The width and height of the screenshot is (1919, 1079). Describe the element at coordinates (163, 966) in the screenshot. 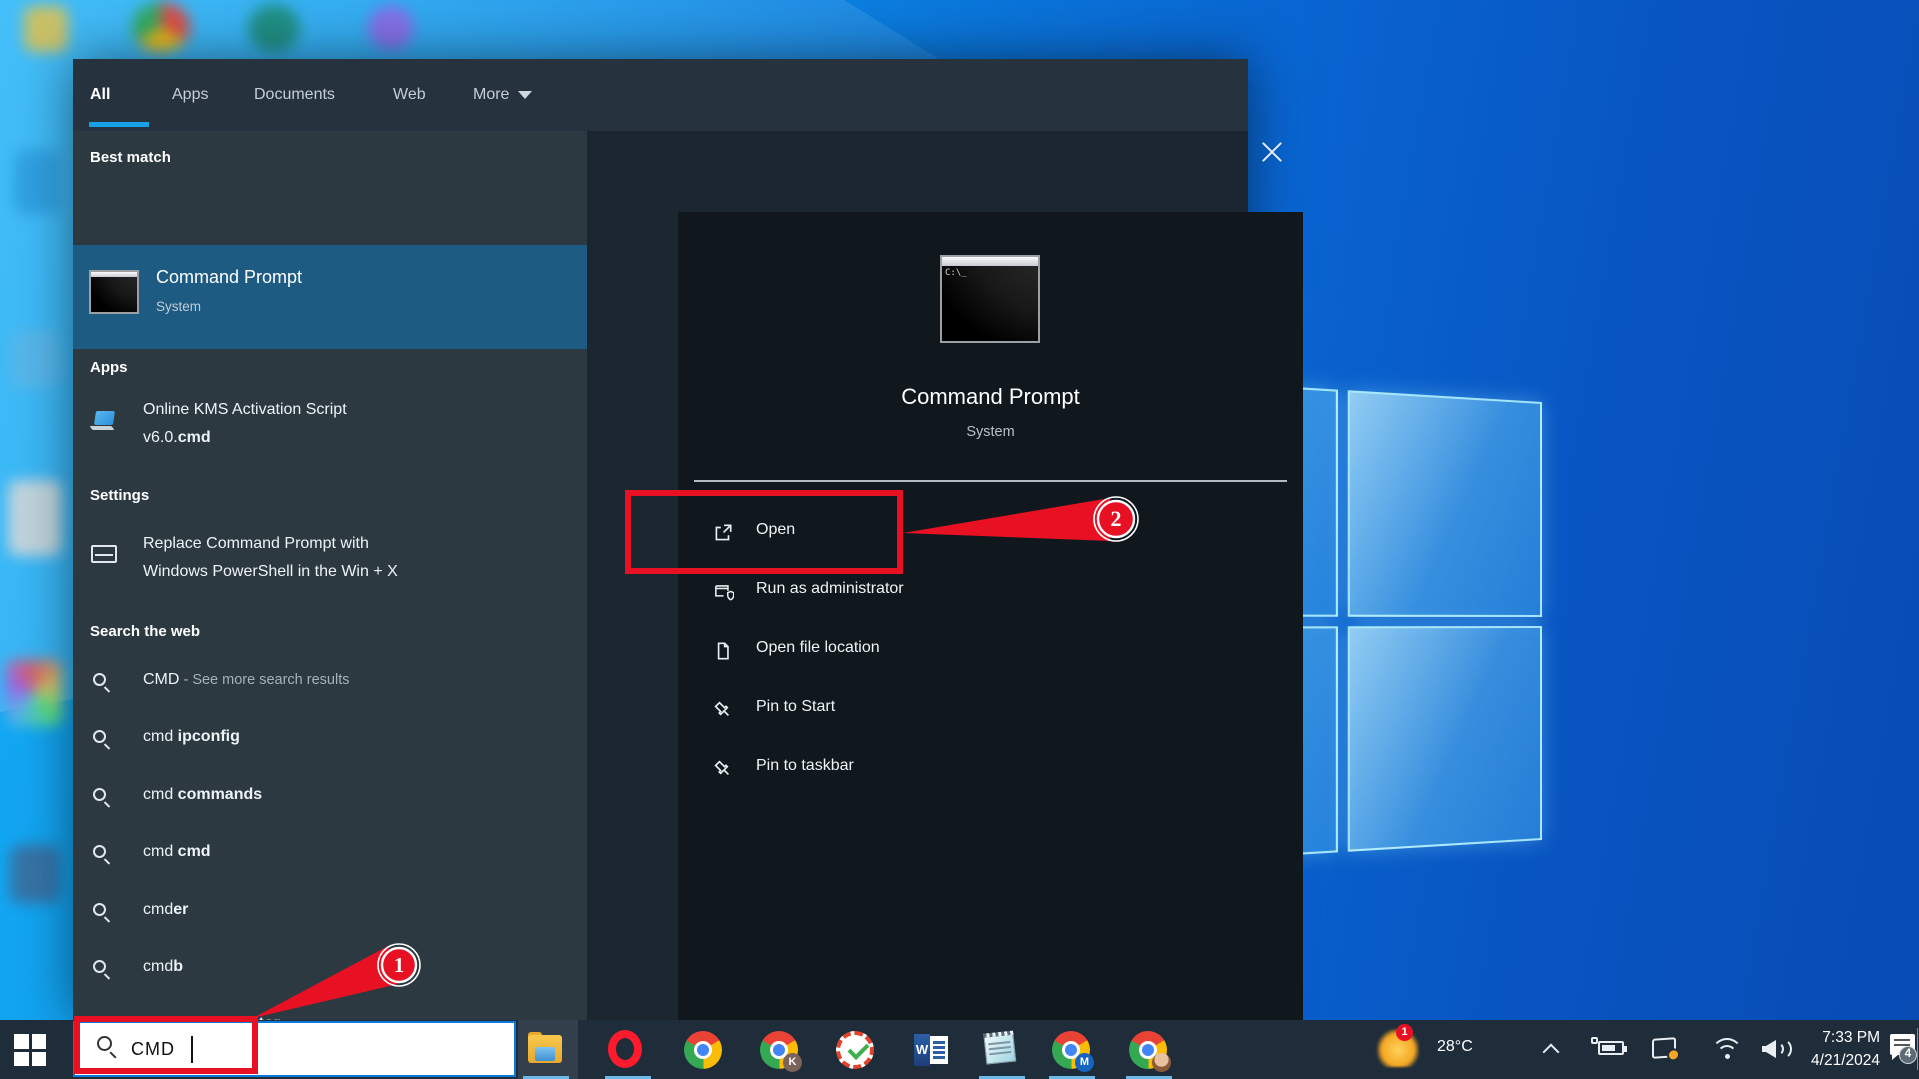

I see `web-suggestion-text: cmdb` at that location.